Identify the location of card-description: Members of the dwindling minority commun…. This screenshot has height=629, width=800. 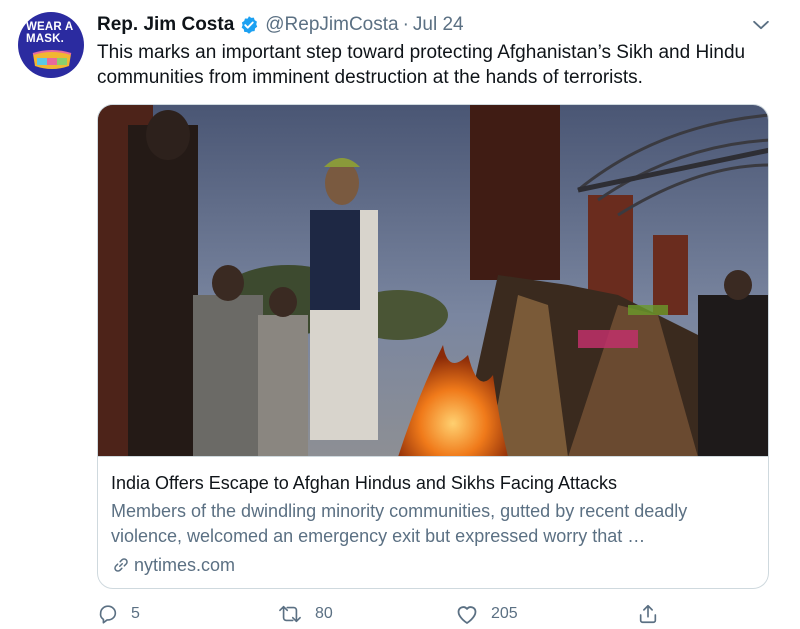
(399, 523).